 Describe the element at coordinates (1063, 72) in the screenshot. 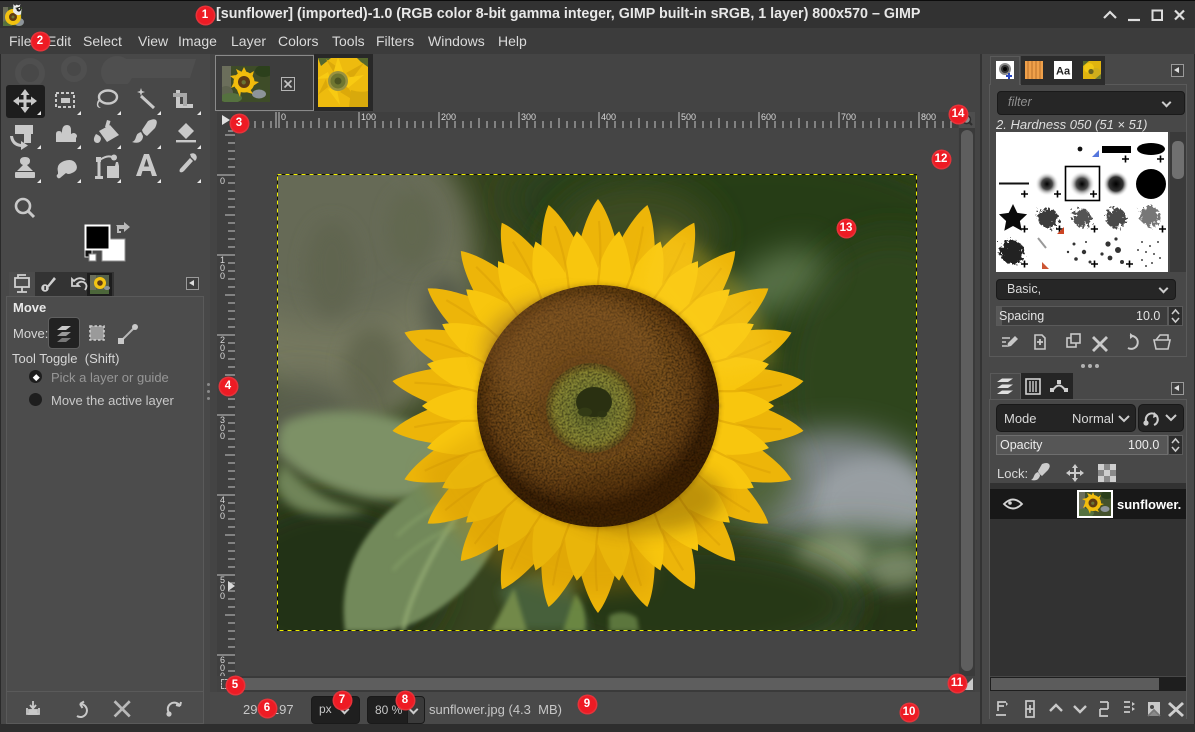

I see `svg-text: Aa` at that location.